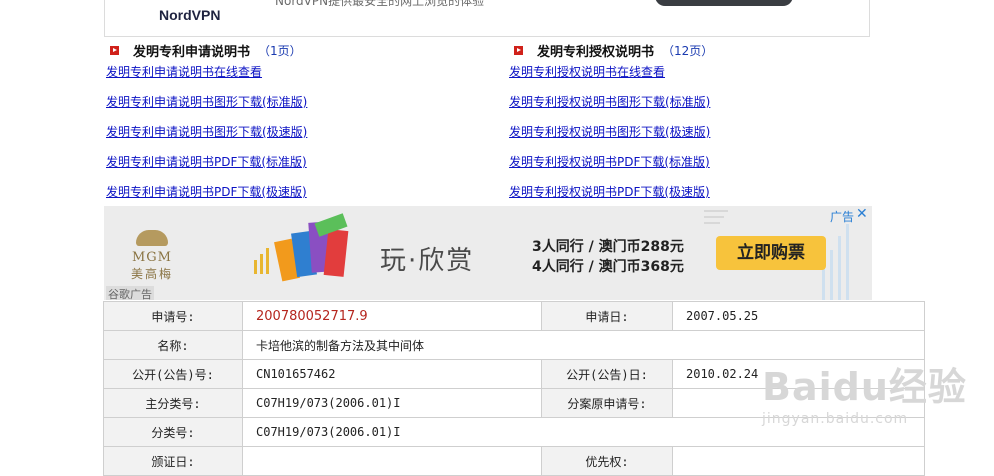  I want to click on ad-source-label: 谷歌广告, so click(130, 293).